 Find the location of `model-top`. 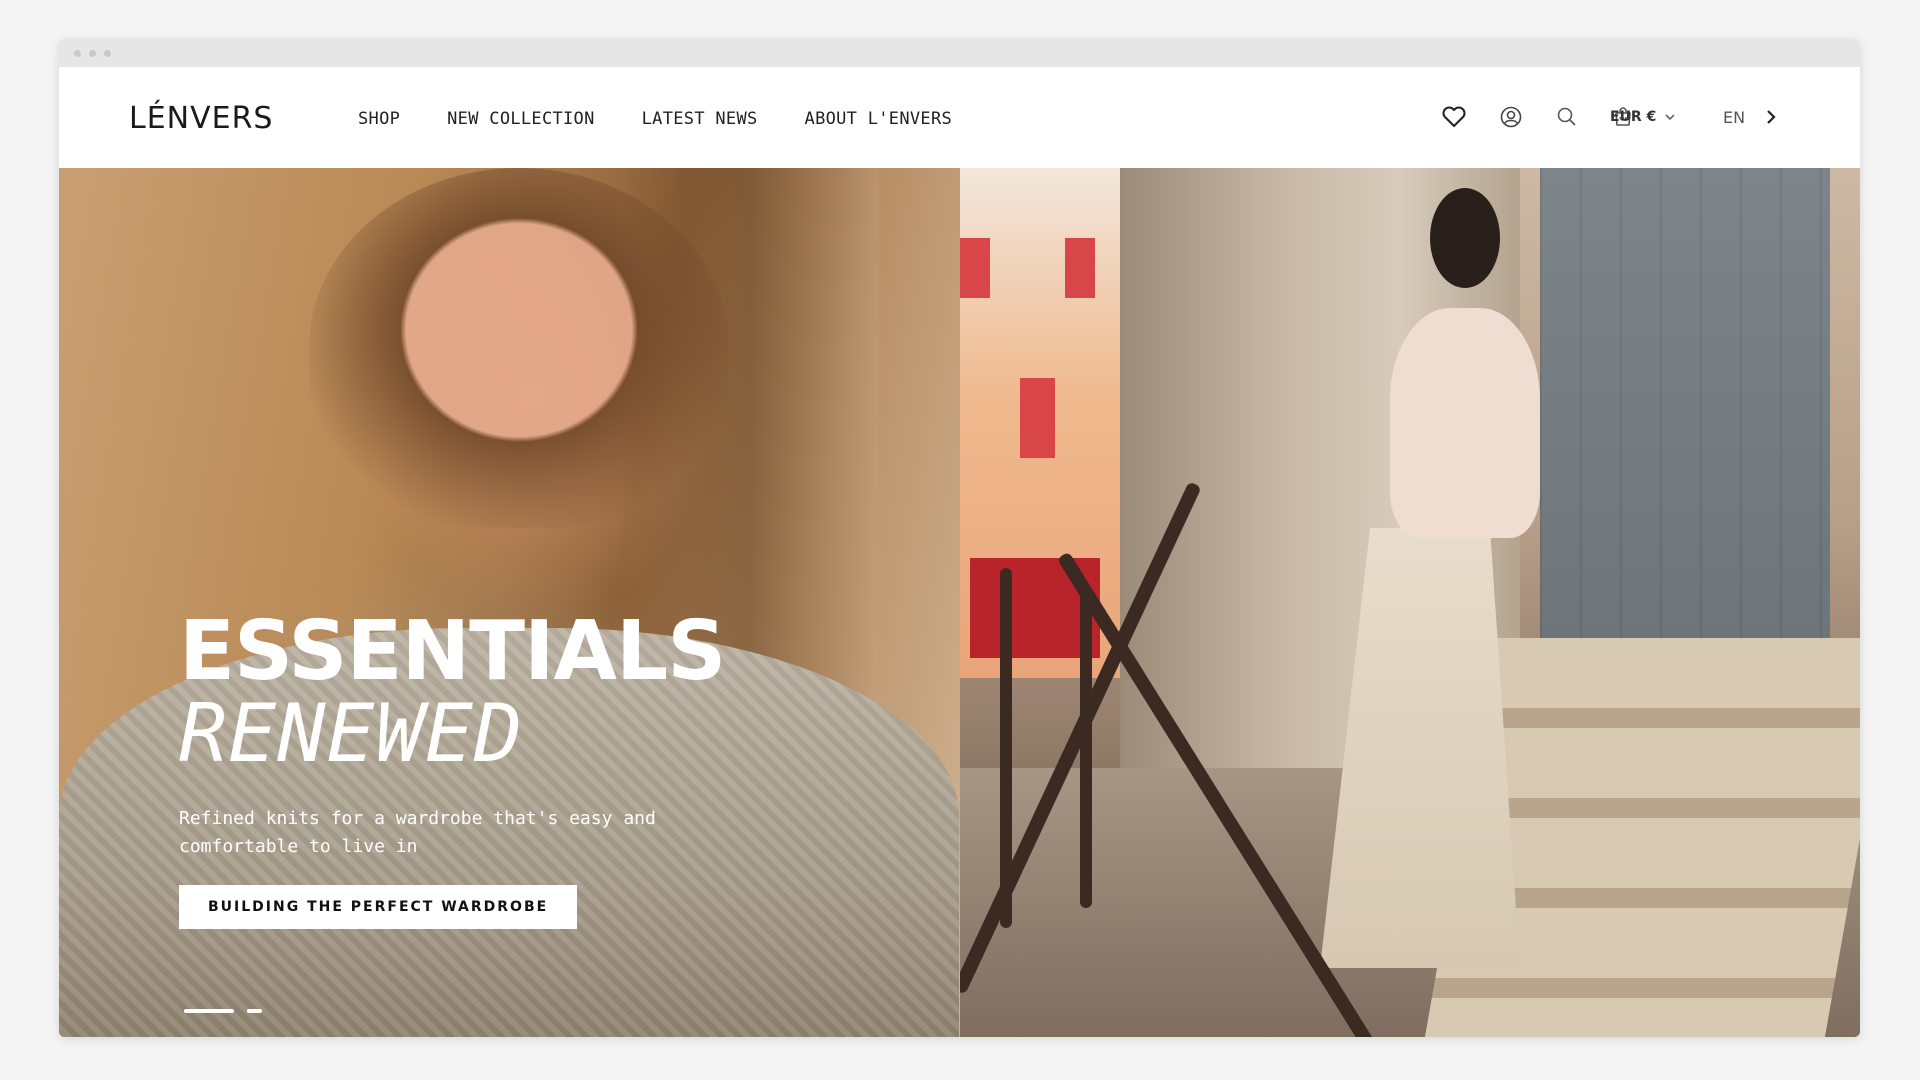

model-top is located at coordinates (1465, 423).